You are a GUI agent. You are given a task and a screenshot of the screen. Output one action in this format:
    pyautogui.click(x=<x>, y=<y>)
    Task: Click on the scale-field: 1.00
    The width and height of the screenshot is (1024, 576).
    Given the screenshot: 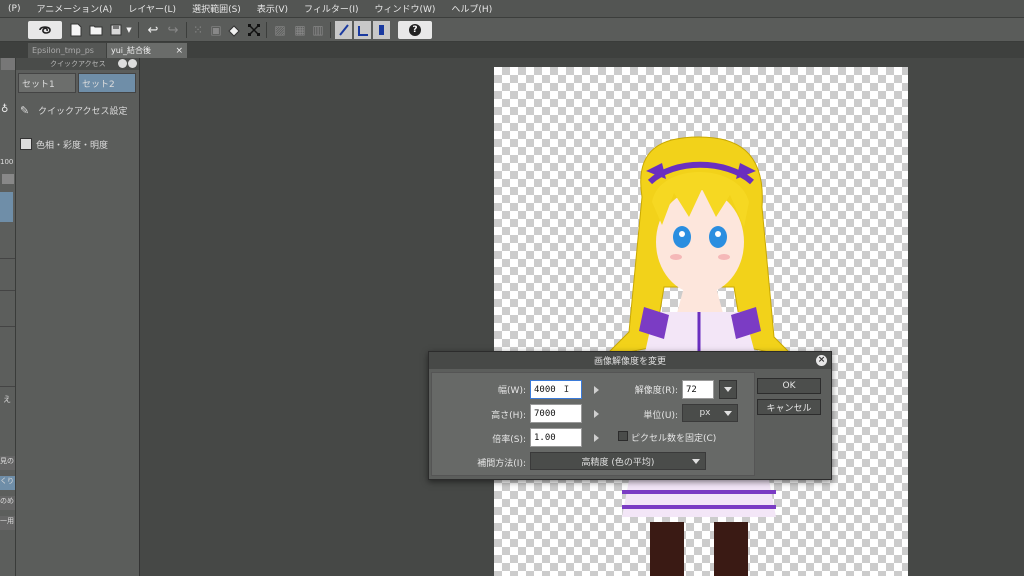 What is the action you would take?
    pyautogui.click(x=556, y=437)
    